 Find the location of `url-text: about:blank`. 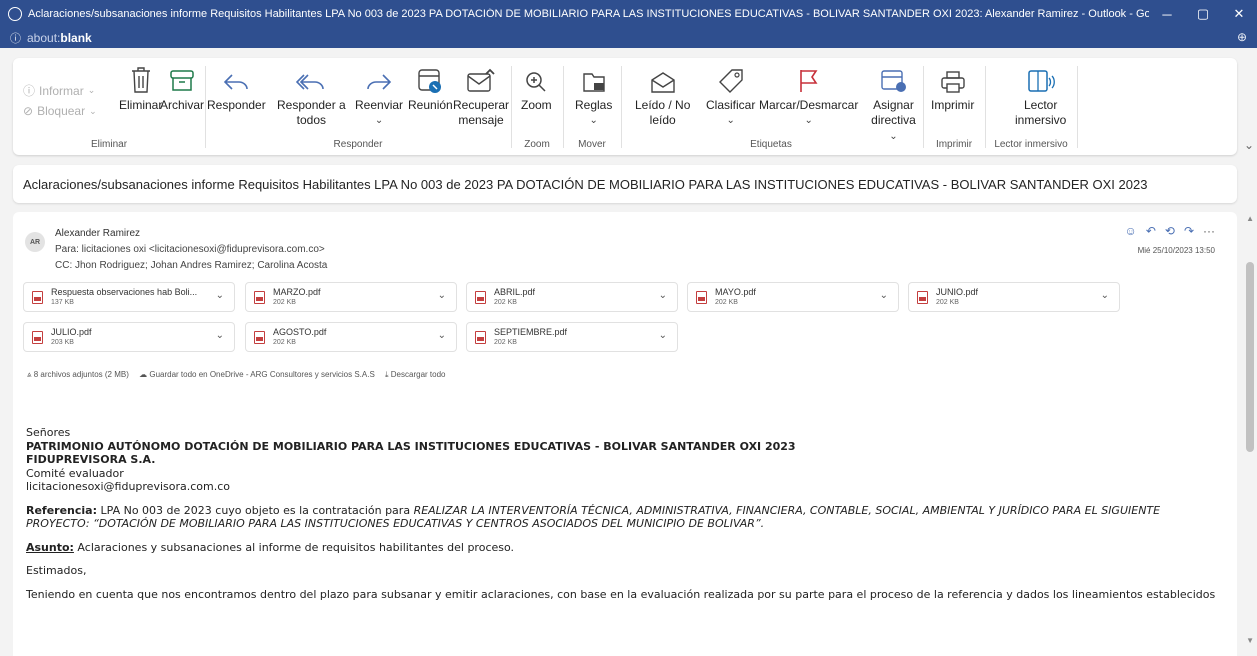

url-text: about:blank is located at coordinates (59, 38).